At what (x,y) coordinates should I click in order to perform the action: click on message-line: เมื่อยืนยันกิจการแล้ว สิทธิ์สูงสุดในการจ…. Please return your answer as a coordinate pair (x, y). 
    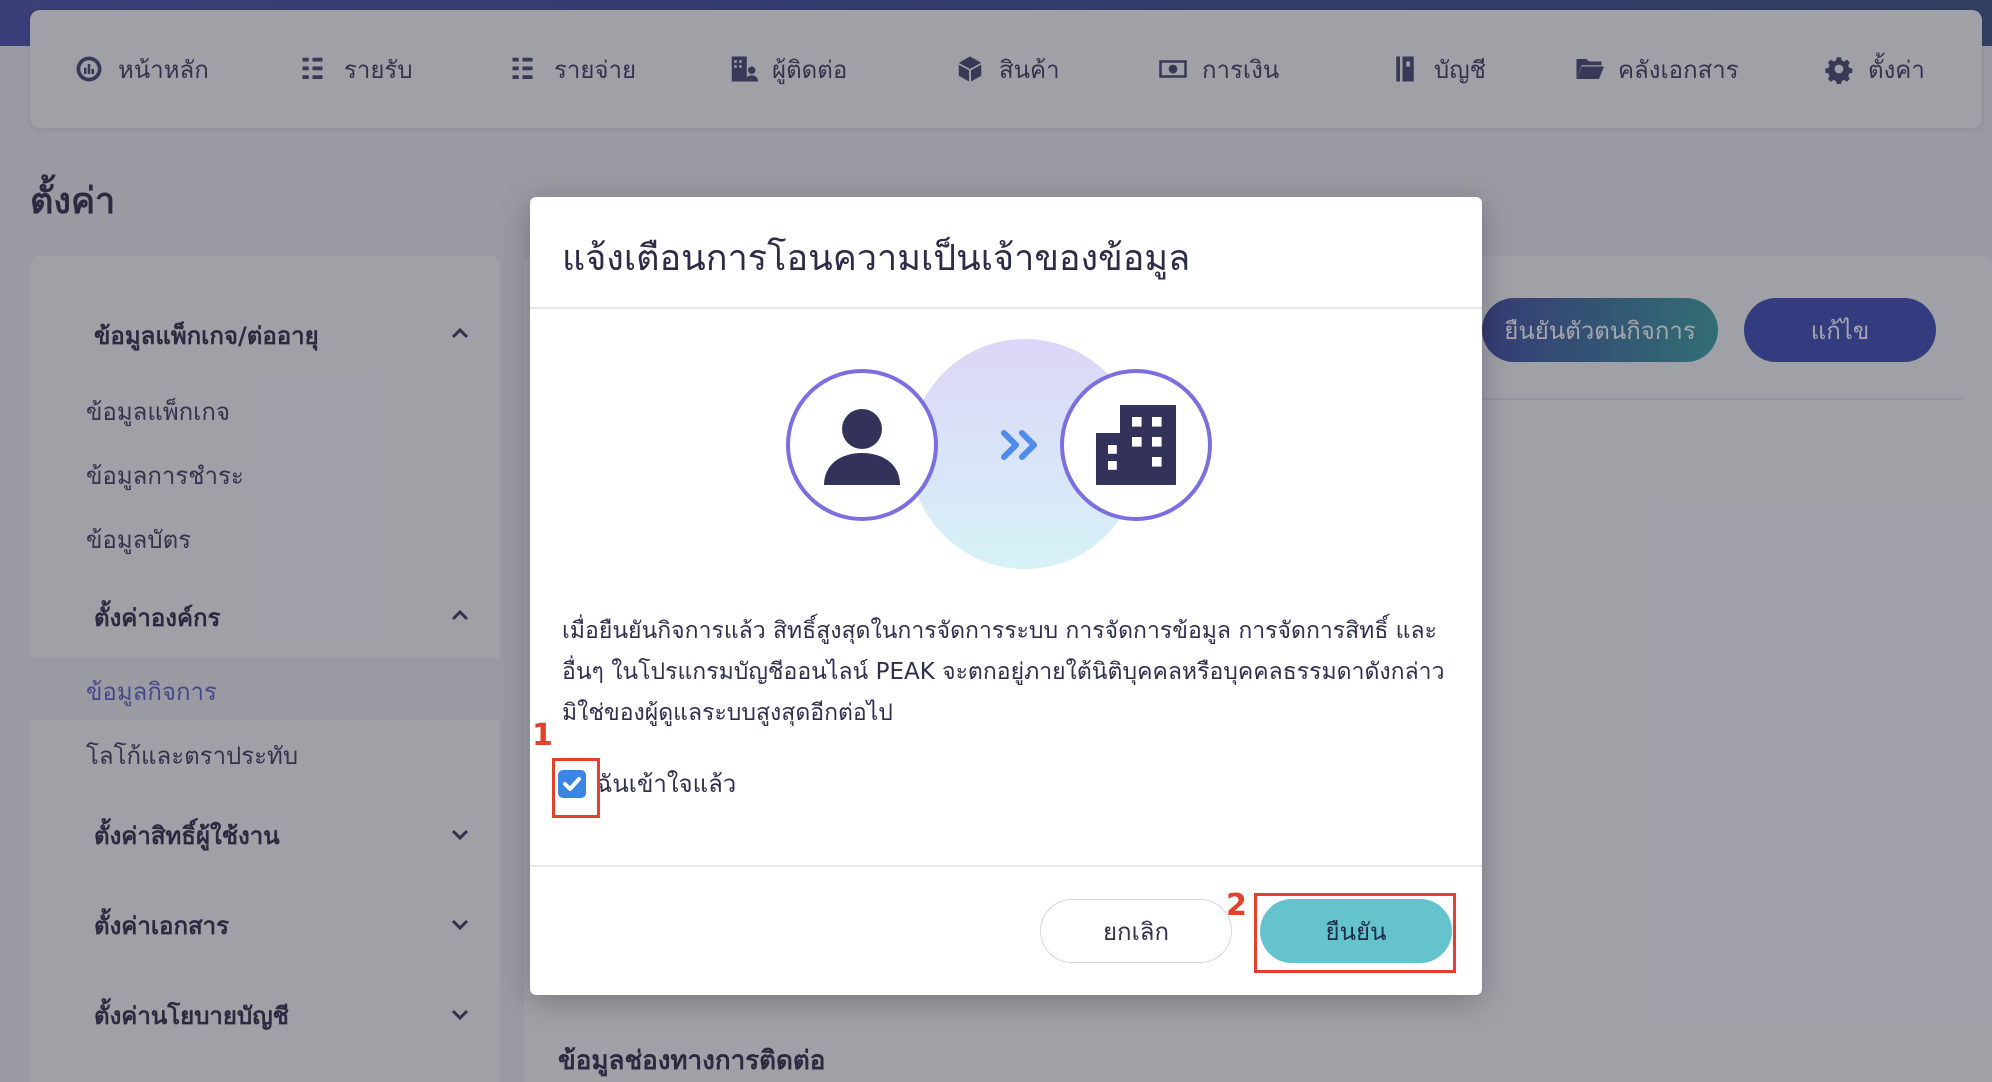
    Looking at the image, I should click on (999, 631).